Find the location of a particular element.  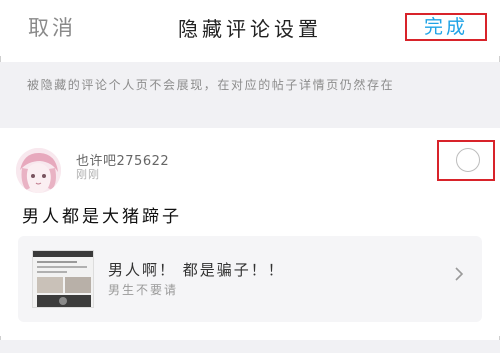

radio-unchecked-icon is located at coordinates (468, 160).